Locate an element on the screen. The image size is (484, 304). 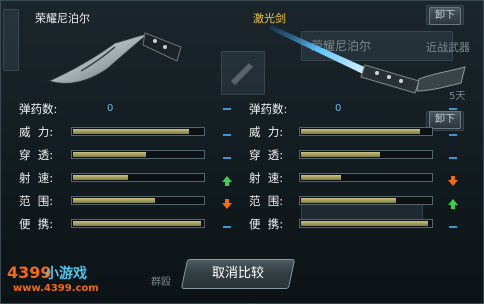
left-stat-label: 范 围: is located at coordinates (36, 201).